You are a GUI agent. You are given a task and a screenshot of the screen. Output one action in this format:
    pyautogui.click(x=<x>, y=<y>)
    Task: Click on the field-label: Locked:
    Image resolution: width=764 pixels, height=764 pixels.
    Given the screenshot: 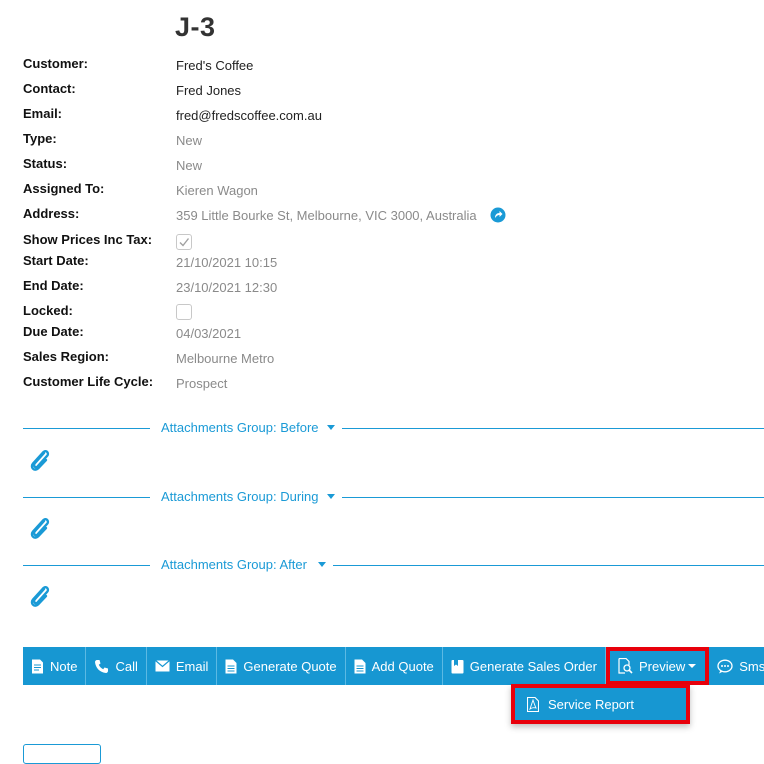 What is the action you would take?
    pyautogui.click(x=48, y=310)
    